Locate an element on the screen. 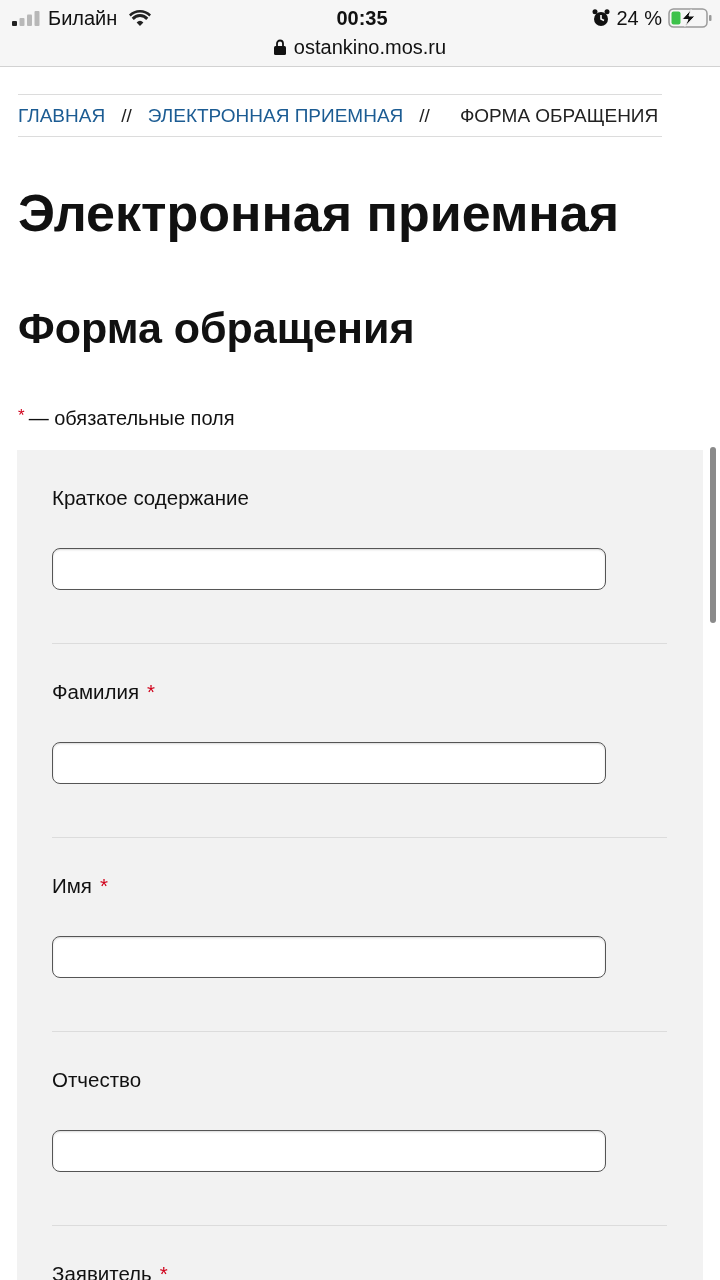 The image size is (720, 1280). field-label: Краткое содержание is located at coordinates (150, 498).